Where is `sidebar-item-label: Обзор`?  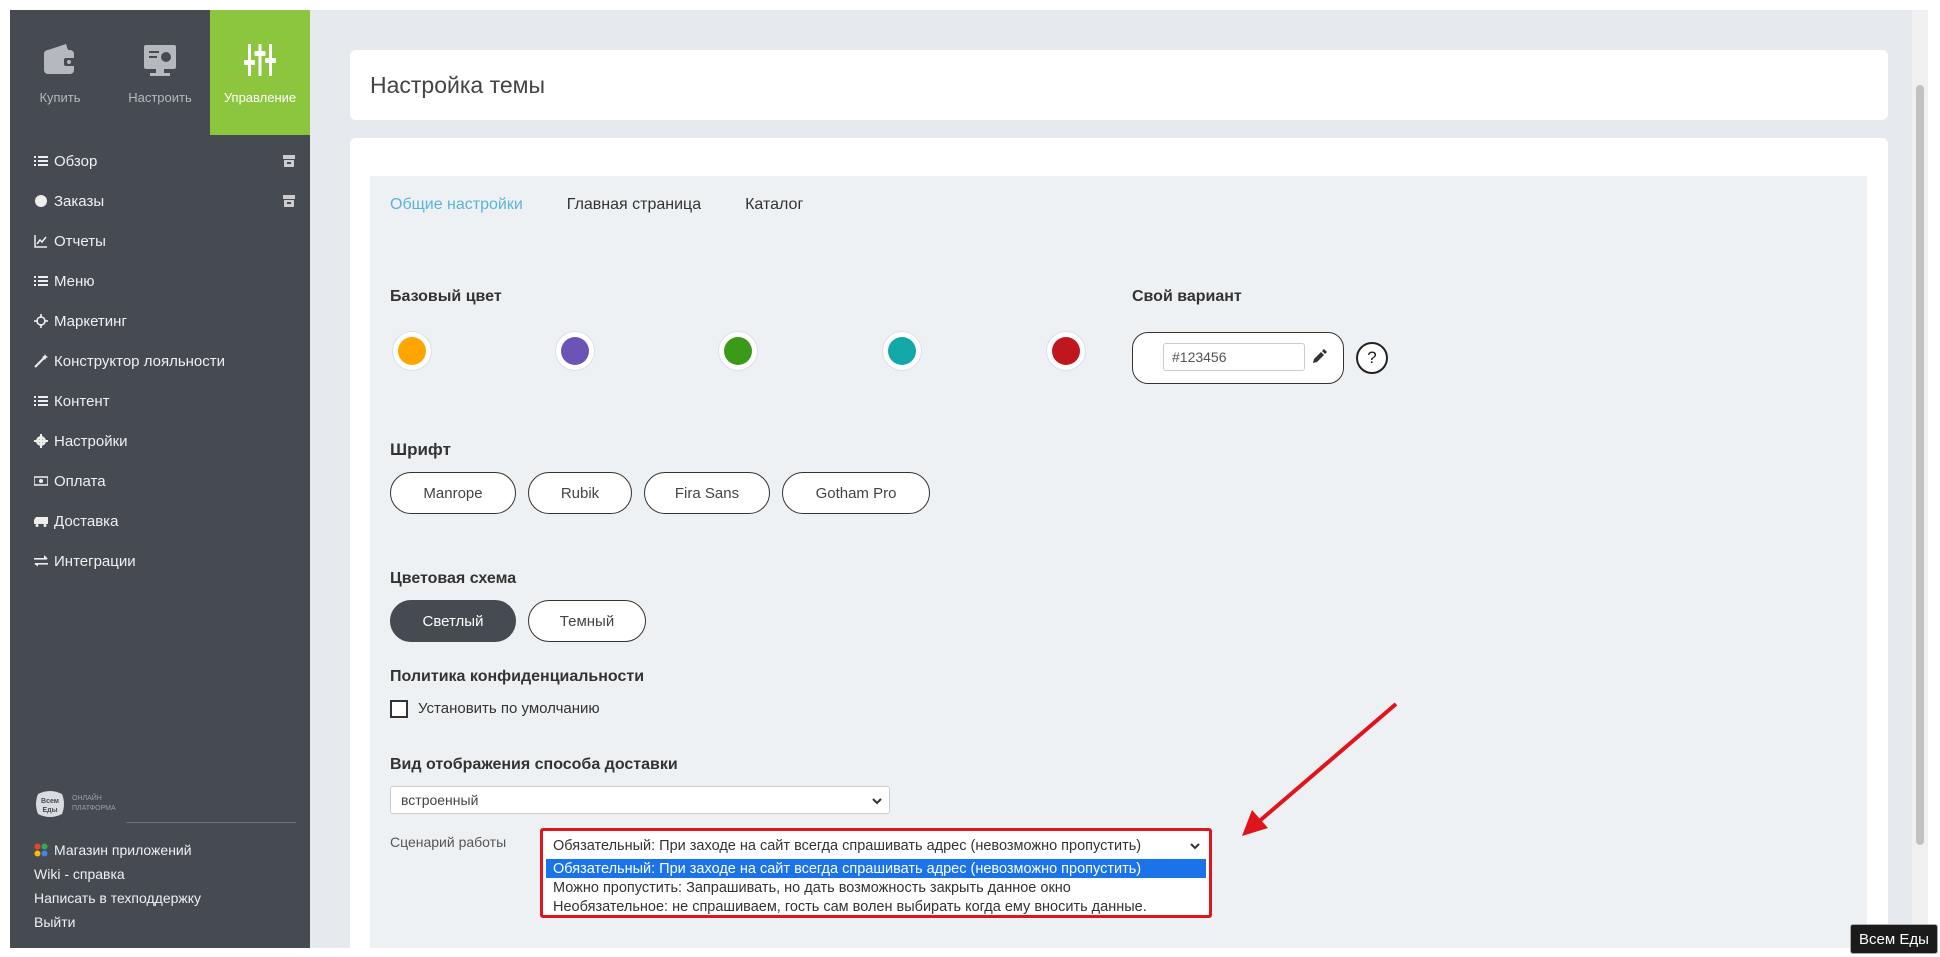
sidebar-item-label: Обзор is located at coordinates (76, 161).